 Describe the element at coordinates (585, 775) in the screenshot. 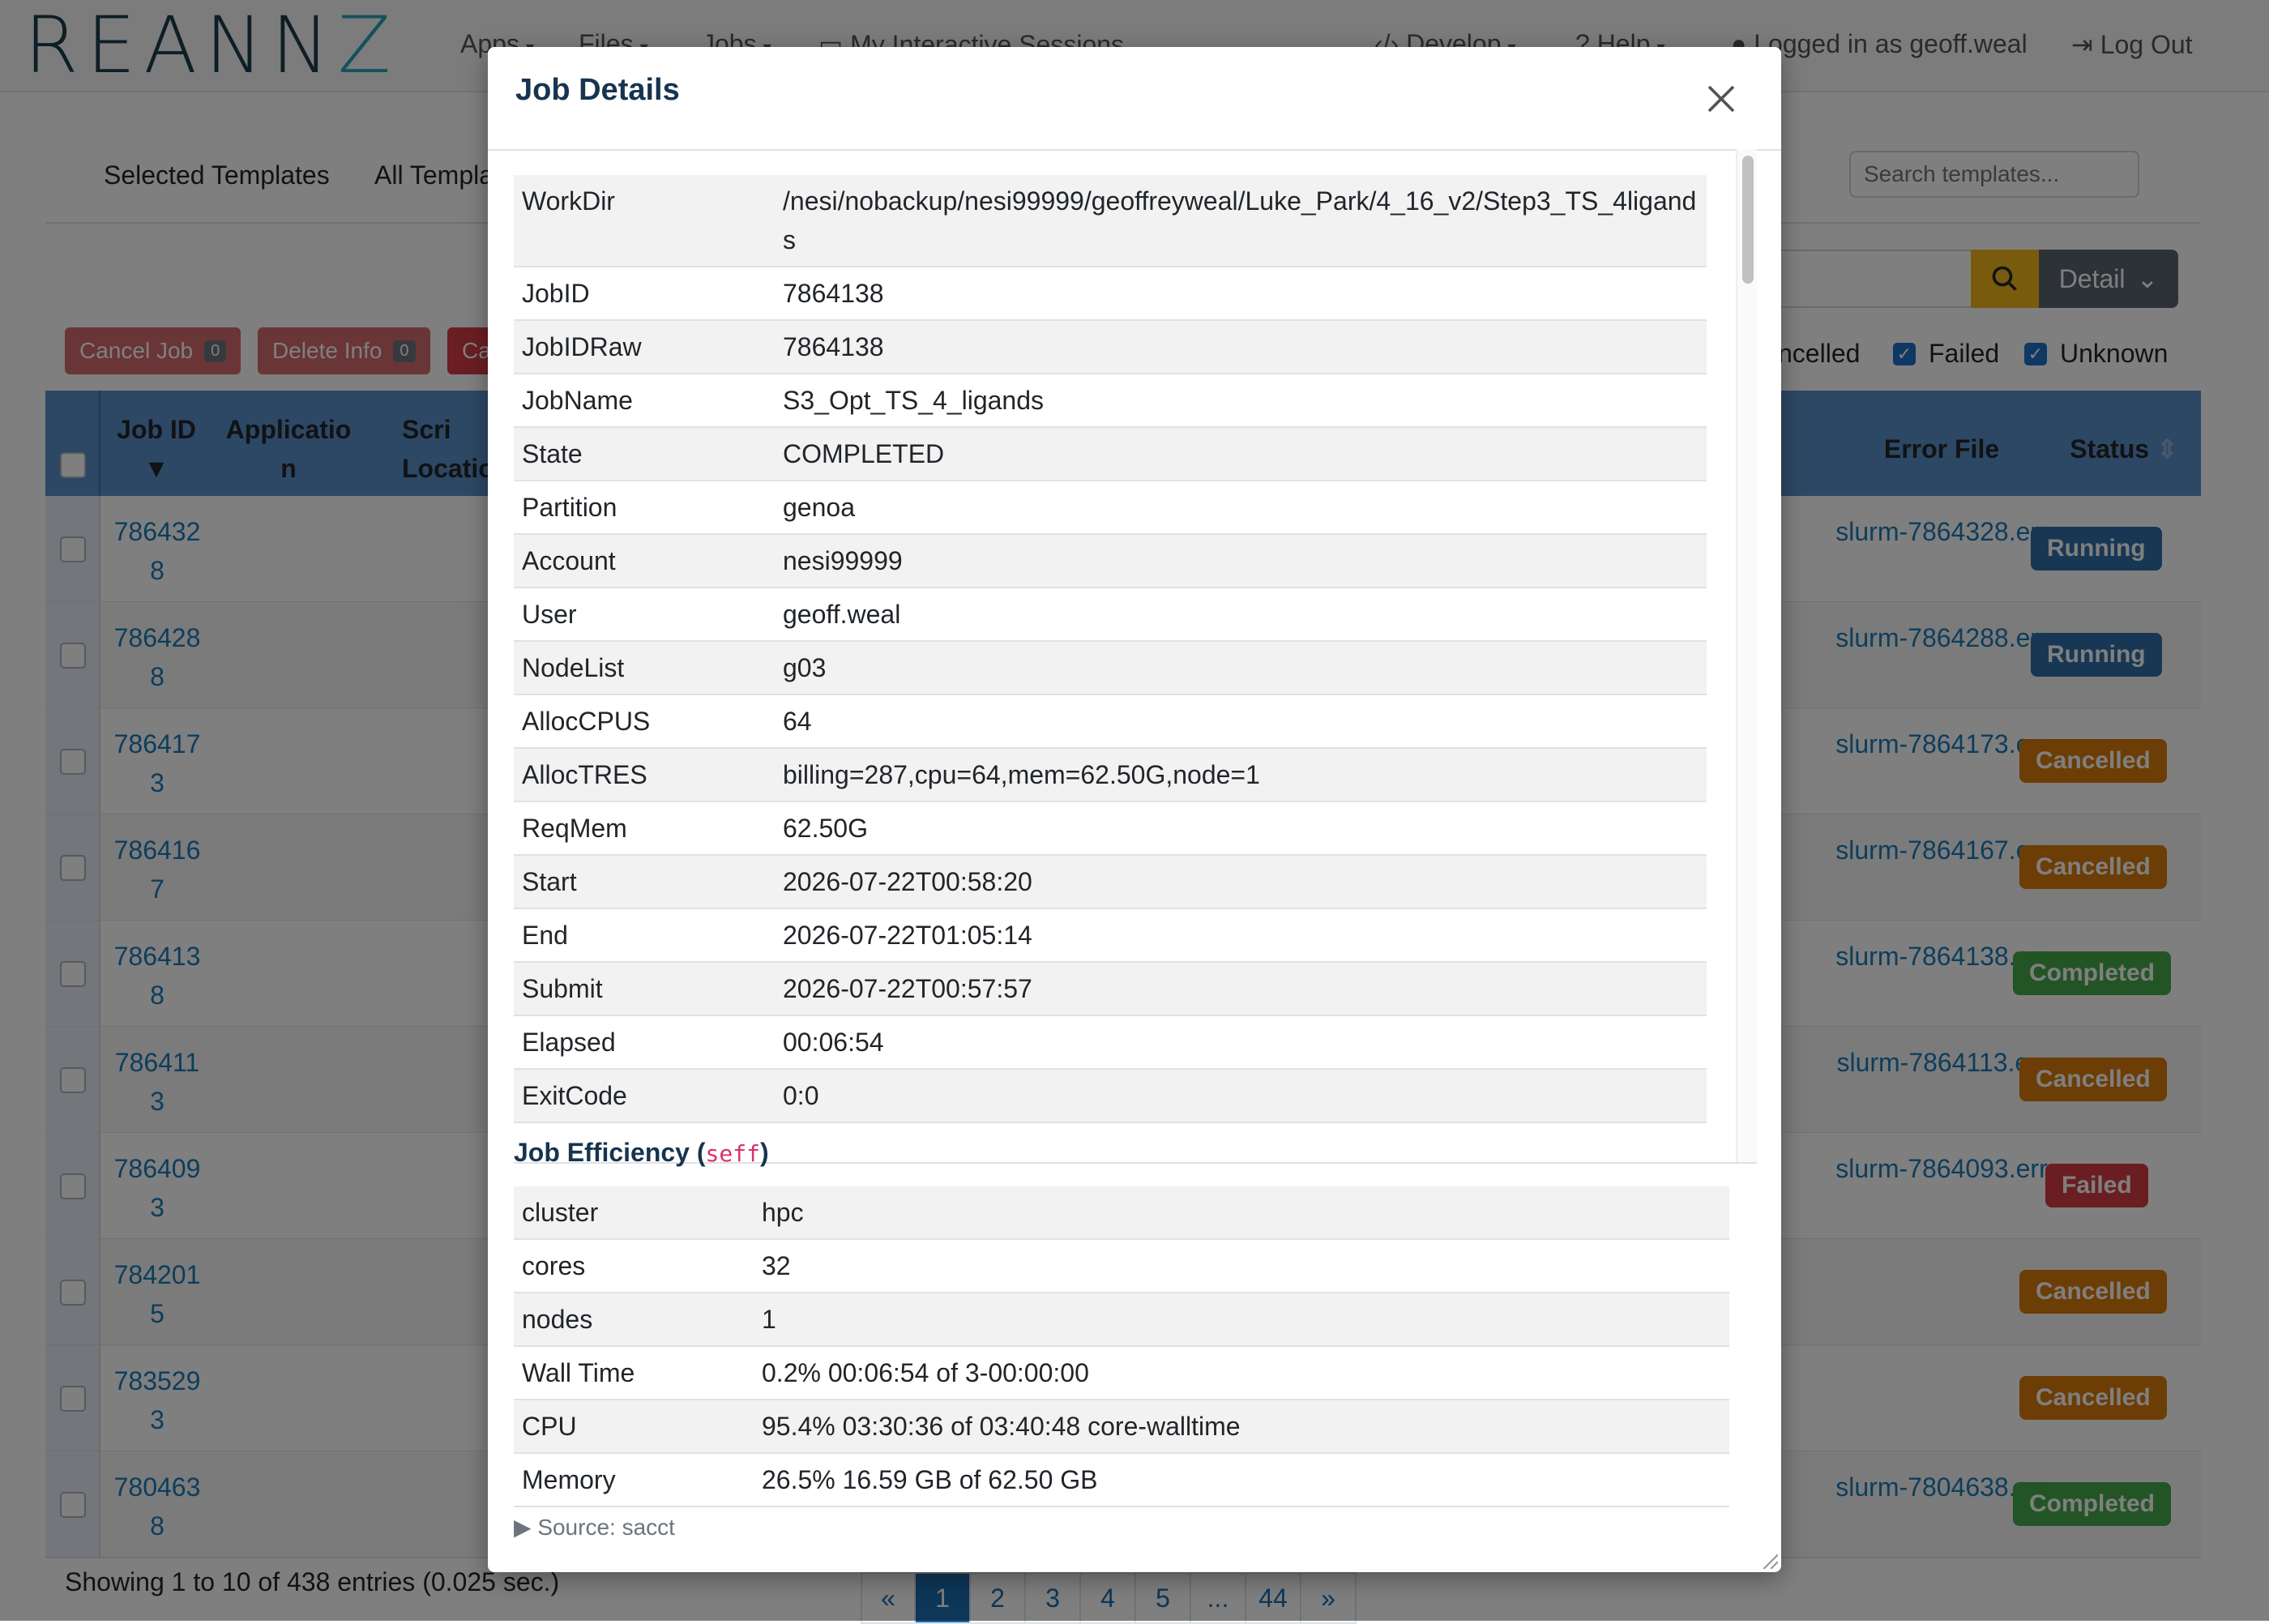

I see `detail-key: AllocTRES` at that location.